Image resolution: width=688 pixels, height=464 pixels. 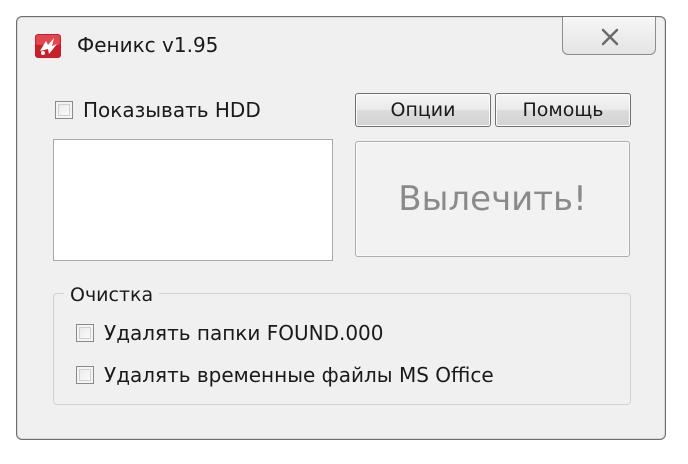 I want to click on delete-office-temp-label: Удалять временные файлы MS Office, so click(x=299, y=375).